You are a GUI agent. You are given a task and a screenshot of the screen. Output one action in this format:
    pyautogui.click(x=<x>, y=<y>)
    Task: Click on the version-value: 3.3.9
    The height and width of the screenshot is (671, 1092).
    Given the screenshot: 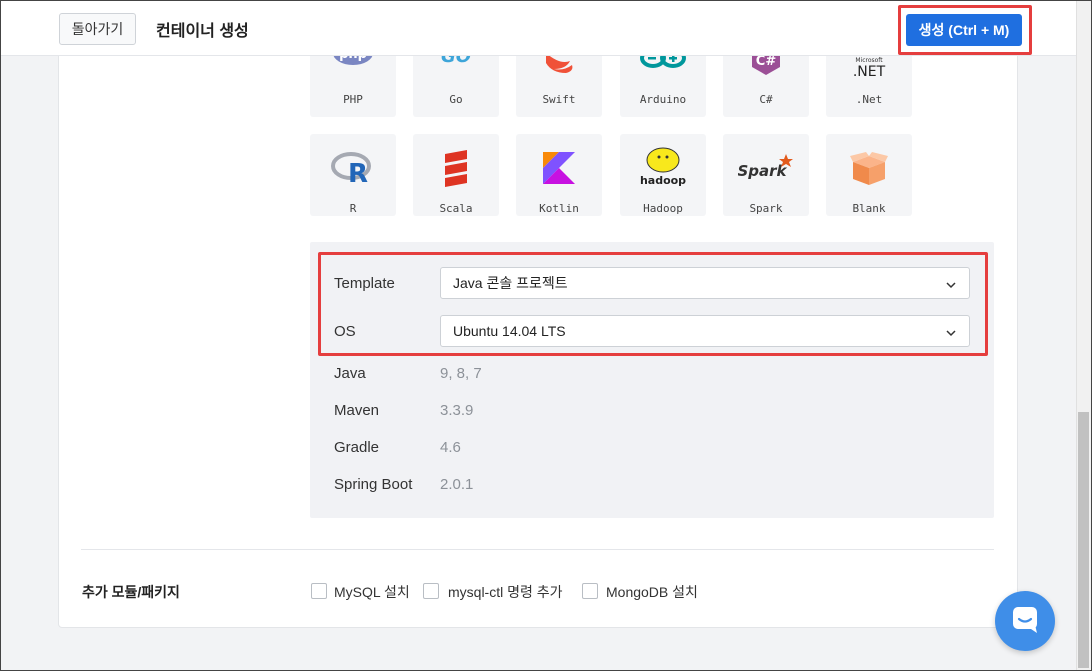 What is the action you would take?
    pyautogui.click(x=457, y=410)
    